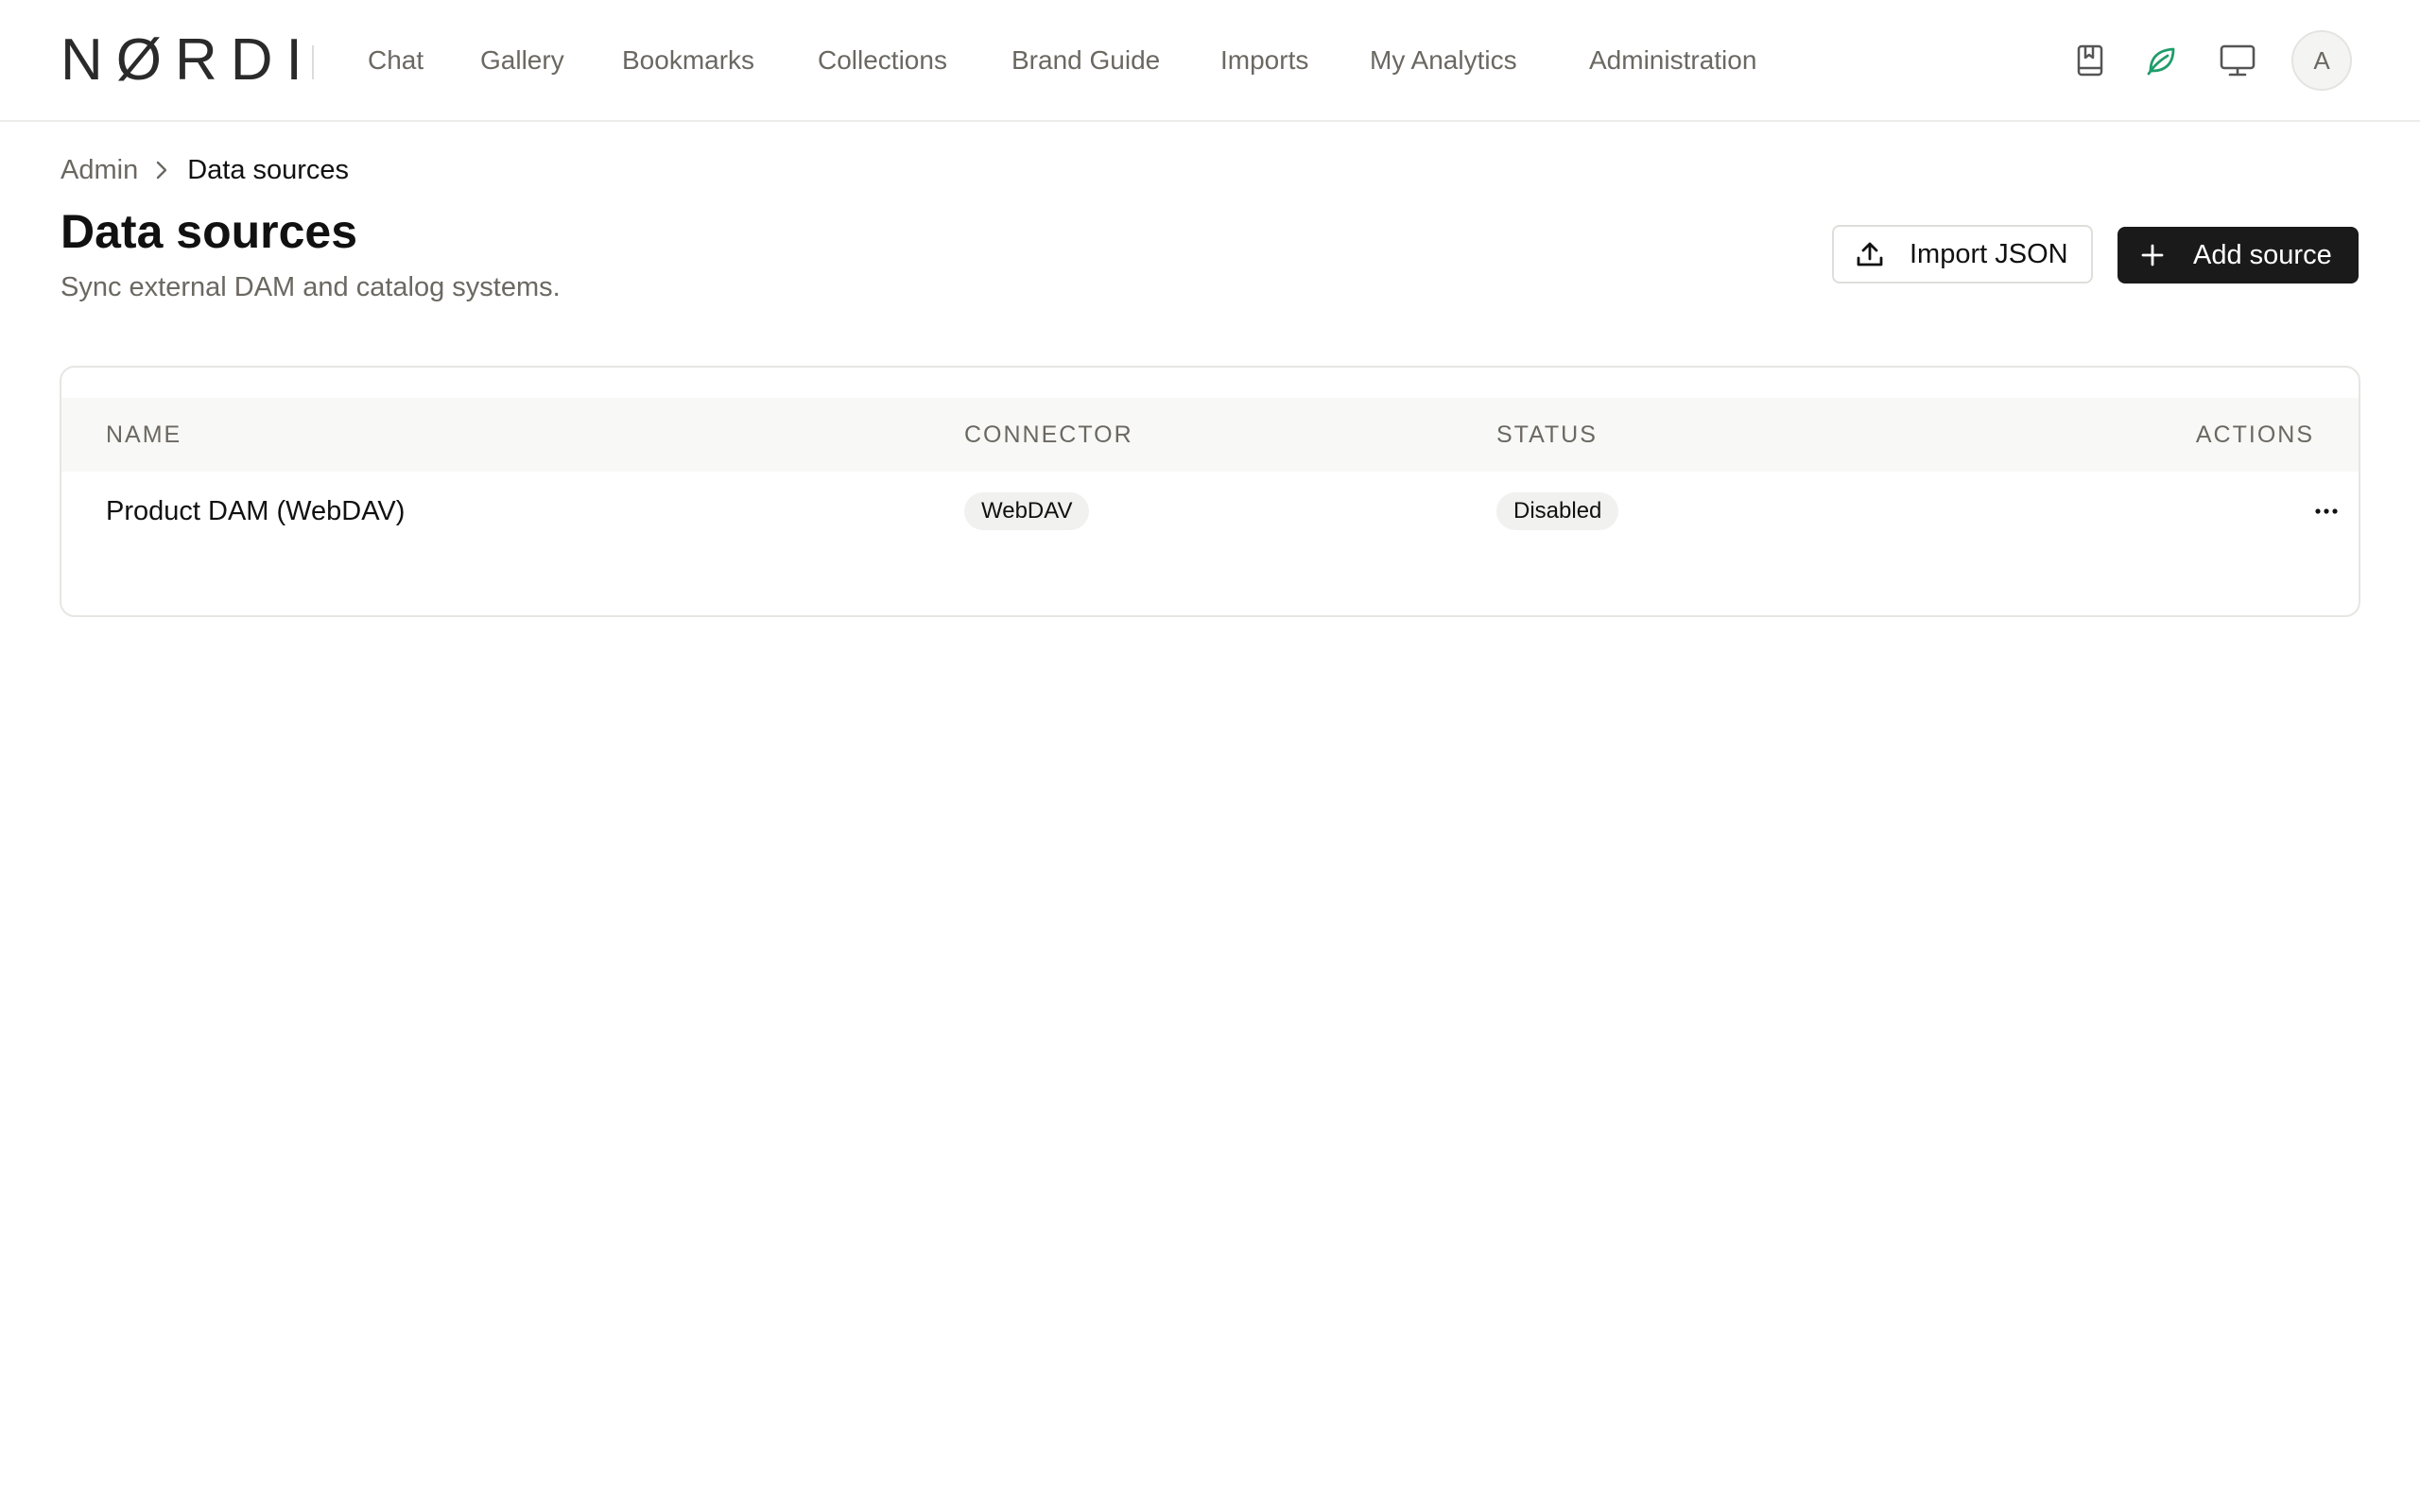 The image size is (2420, 1512). What do you see at coordinates (313, 62) in the screenshot?
I see `logo-divider` at bounding box center [313, 62].